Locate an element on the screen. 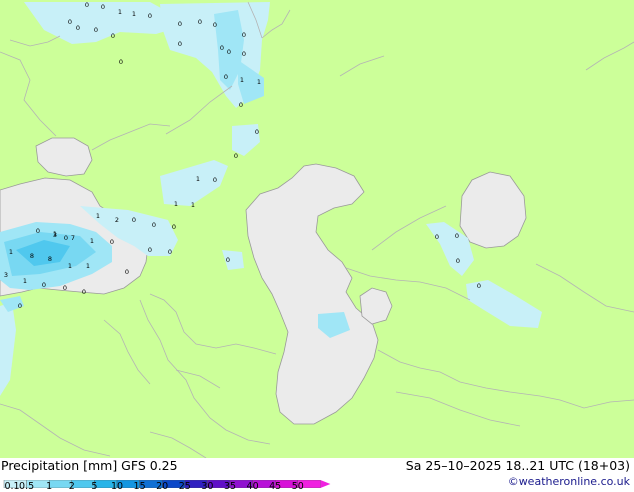 This screenshot has height=492, width=634. legend-tick-label: 0.5 is located at coordinates (27, 486).